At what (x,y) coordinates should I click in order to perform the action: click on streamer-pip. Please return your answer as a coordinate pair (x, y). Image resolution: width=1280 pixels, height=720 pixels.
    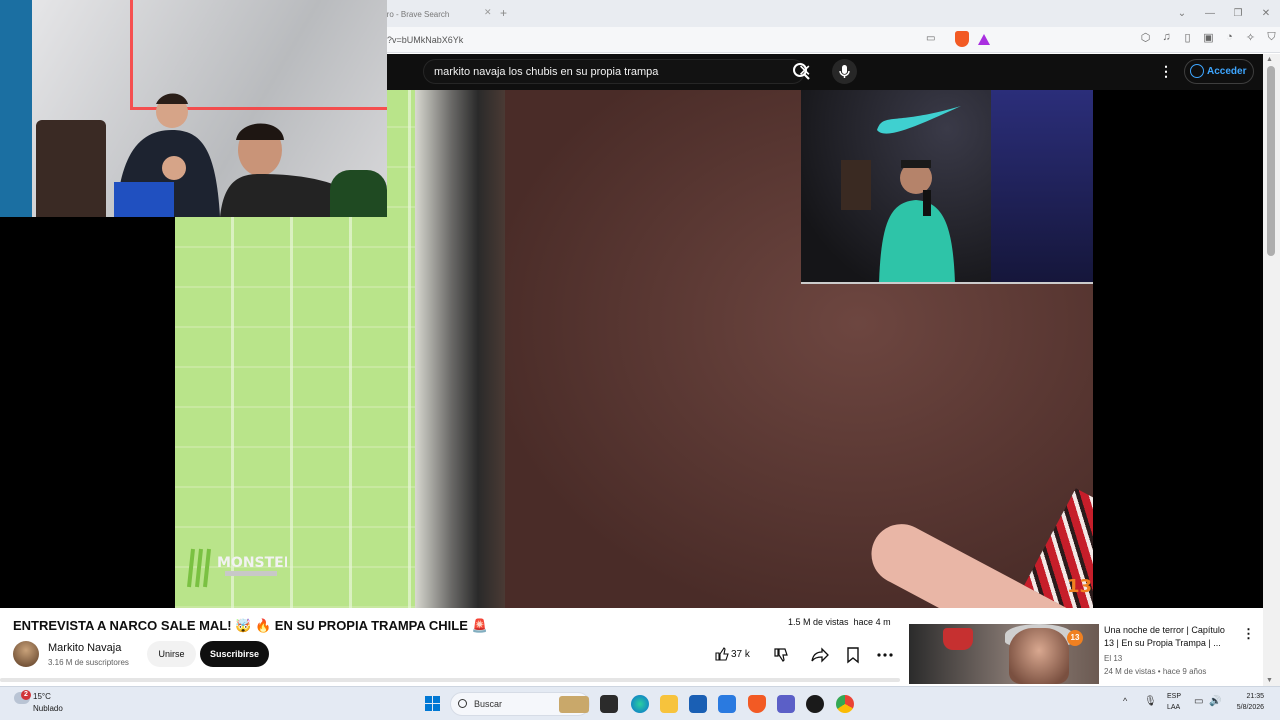
    Looking at the image, I should click on (947, 187).